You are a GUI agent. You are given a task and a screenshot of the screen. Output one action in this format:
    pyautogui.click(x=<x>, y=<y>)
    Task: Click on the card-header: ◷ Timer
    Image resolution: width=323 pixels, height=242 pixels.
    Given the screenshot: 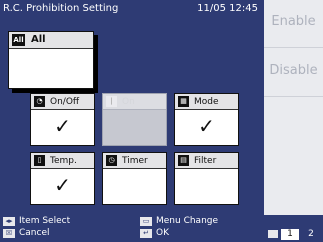 What is the action you would take?
    pyautogui.click(x=134, y=161)
    